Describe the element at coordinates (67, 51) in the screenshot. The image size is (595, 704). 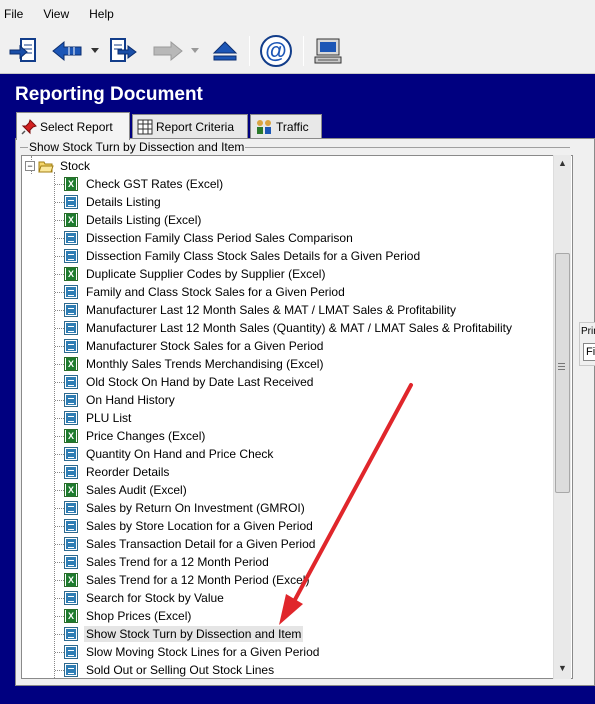
I see `back-arrow-icon` at that location.